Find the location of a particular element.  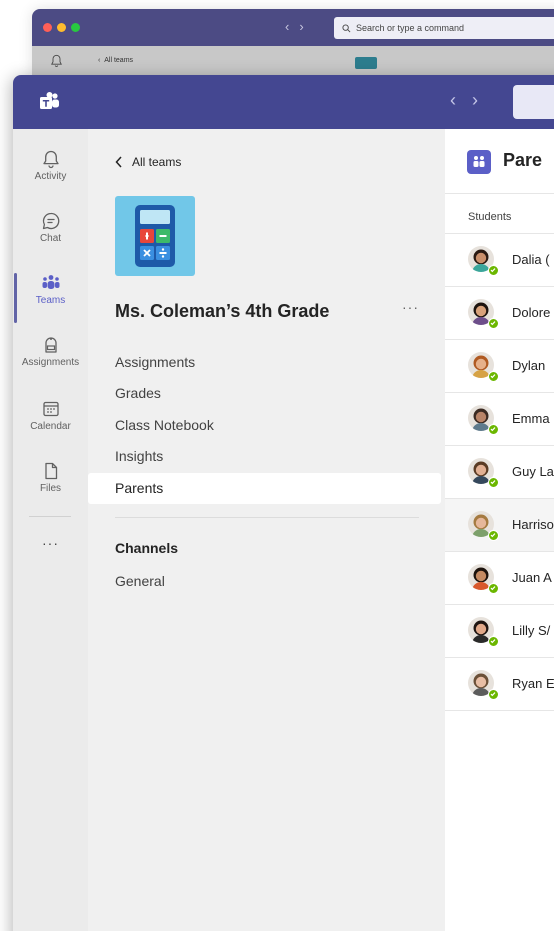

student-name: Emma is located at coordinates (531, 418).